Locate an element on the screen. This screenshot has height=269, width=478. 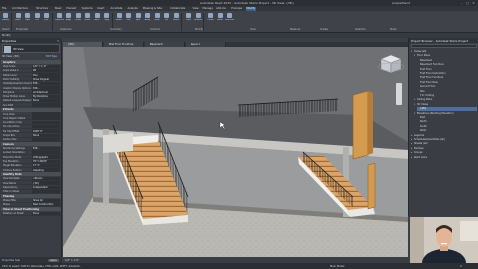
ribbon-tab-file: File is located at coordinates (4, 9).